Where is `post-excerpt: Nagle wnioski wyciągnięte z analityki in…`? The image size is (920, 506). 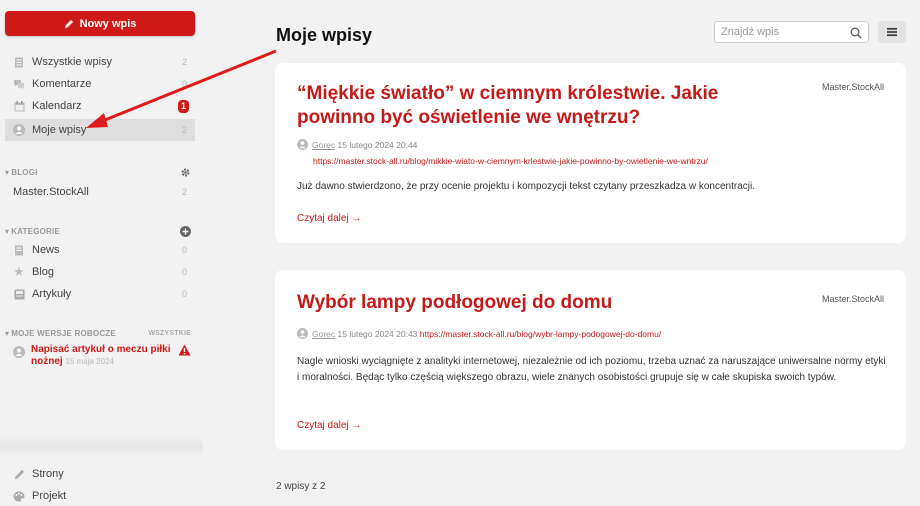
post-excerpt: Nagle wnioski wyciągnięte z analityki in… is located at coordinates (591, 369).